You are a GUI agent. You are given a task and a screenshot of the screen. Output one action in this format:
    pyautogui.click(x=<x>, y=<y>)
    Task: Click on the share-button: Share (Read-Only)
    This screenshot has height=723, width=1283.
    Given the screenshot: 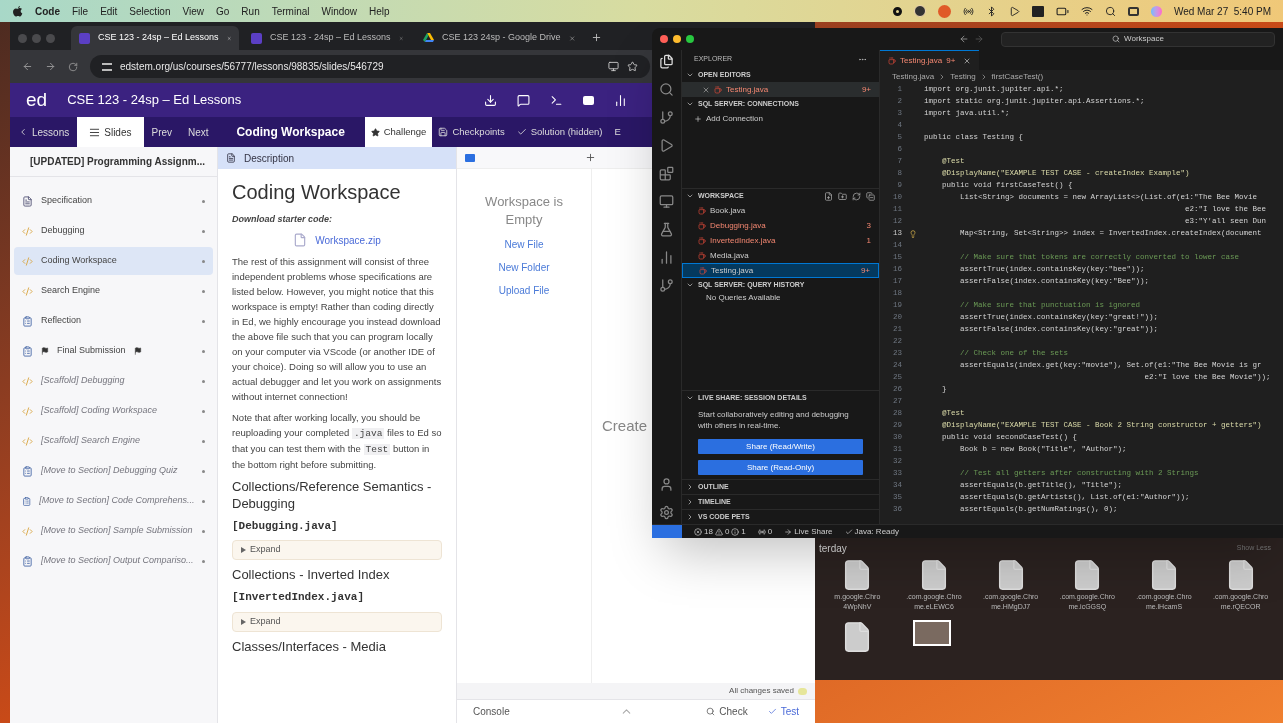 What is the action you would take?
    pyautogui.click(x=780, y=467)
    